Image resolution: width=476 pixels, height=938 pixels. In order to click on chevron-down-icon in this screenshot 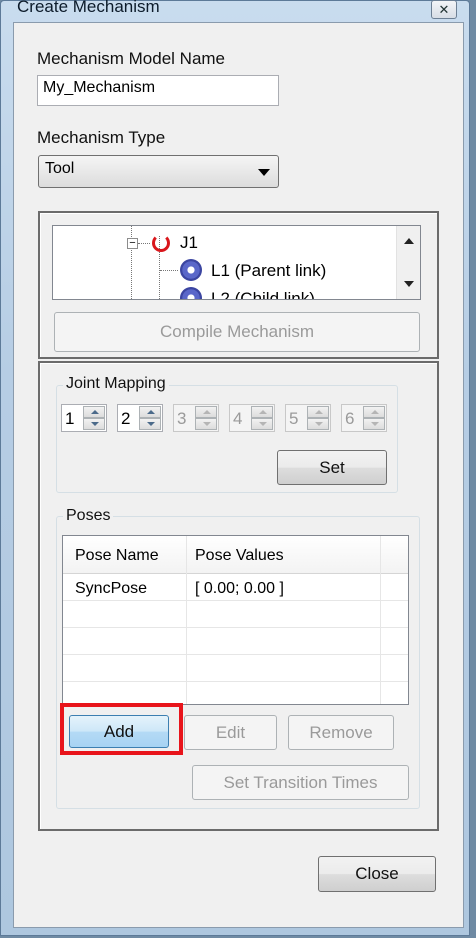, I will do `click(264, 172)`.